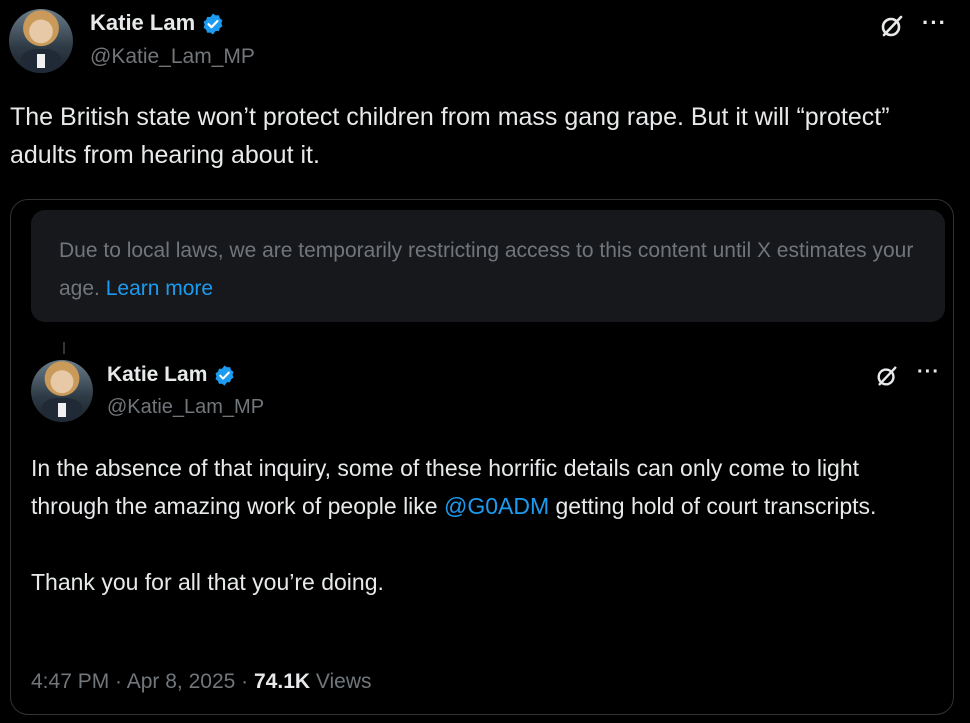 The height and width of the screenshot is (723, 970). What do you see at coordinates (64, 348) in the screenshot?
I see `thread-line` at bounding box center [64, 348].